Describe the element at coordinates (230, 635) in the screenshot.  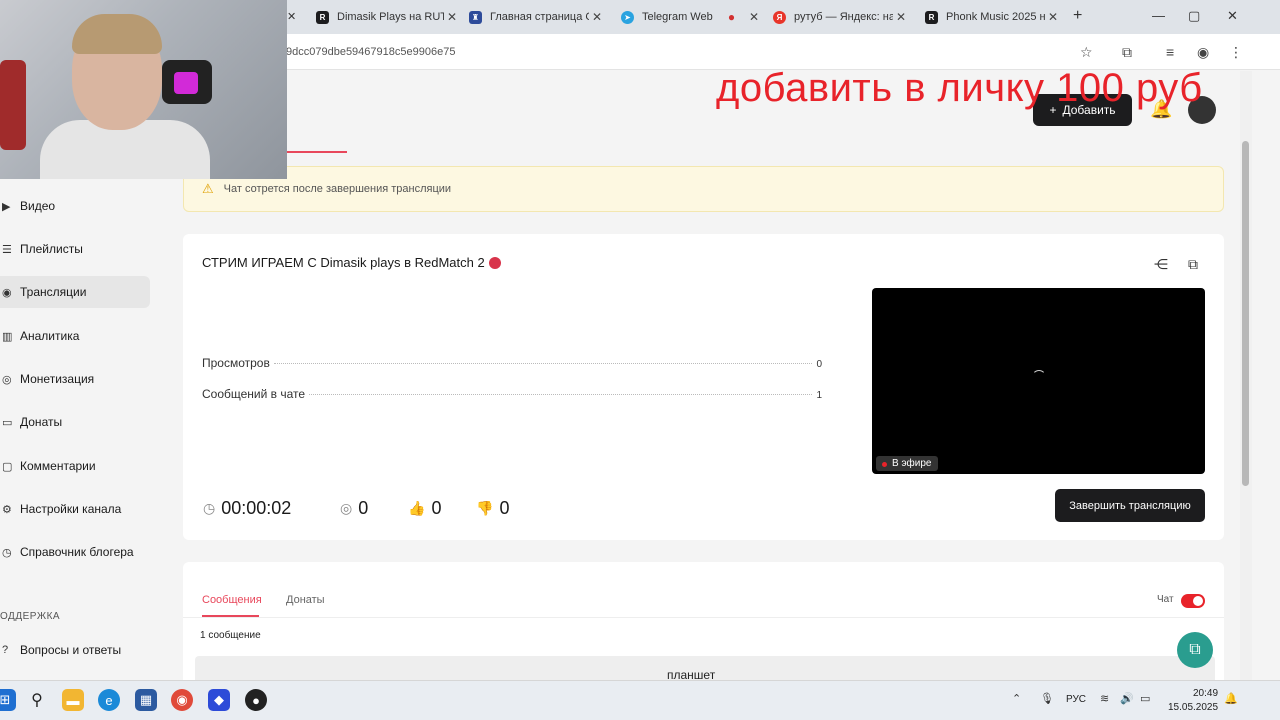
I see `message-count: 1 сообщение` at that location.